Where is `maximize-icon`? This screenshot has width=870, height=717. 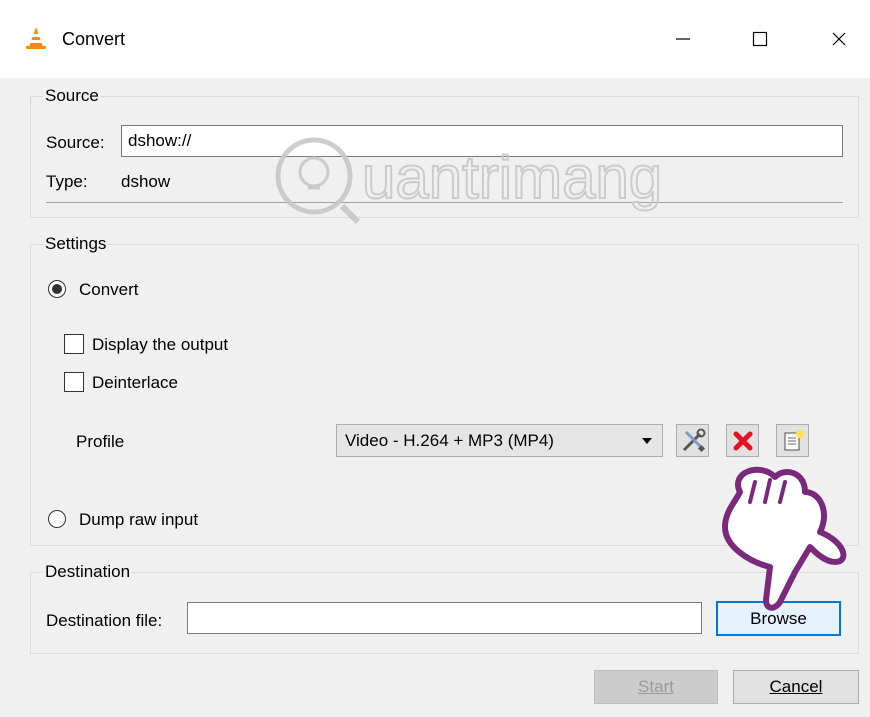
maximize-icon is located at coordinates (760, 39).